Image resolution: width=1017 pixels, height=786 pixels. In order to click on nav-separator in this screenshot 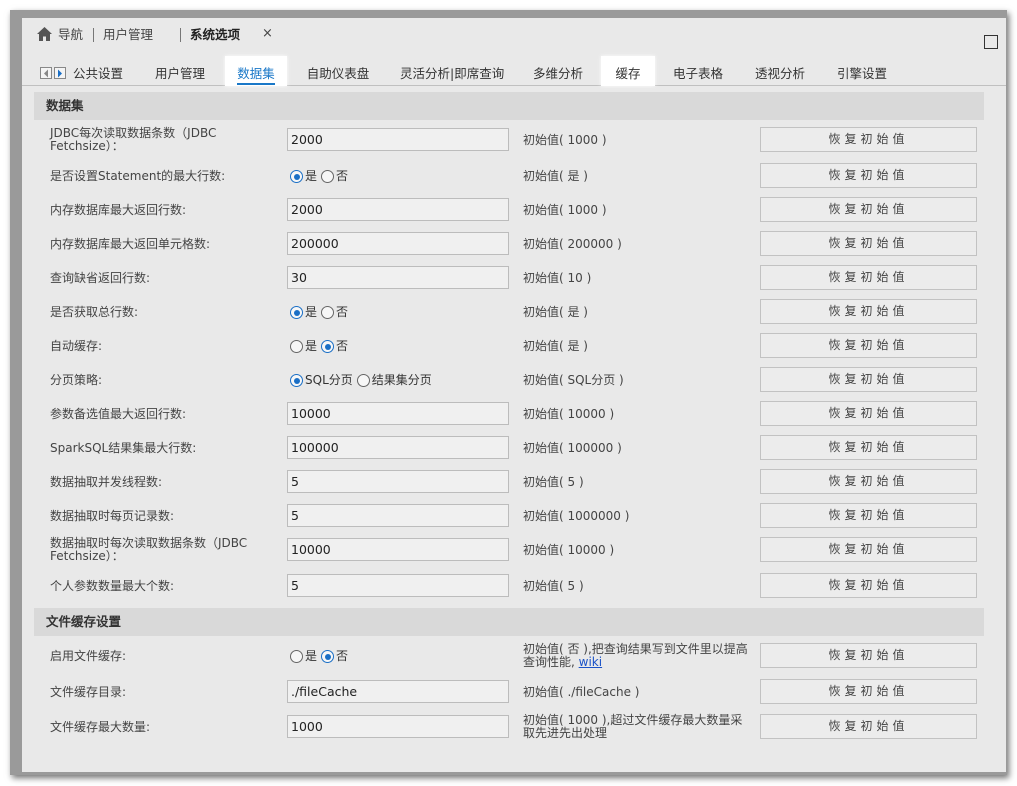, I will do `click(180, 35)`.